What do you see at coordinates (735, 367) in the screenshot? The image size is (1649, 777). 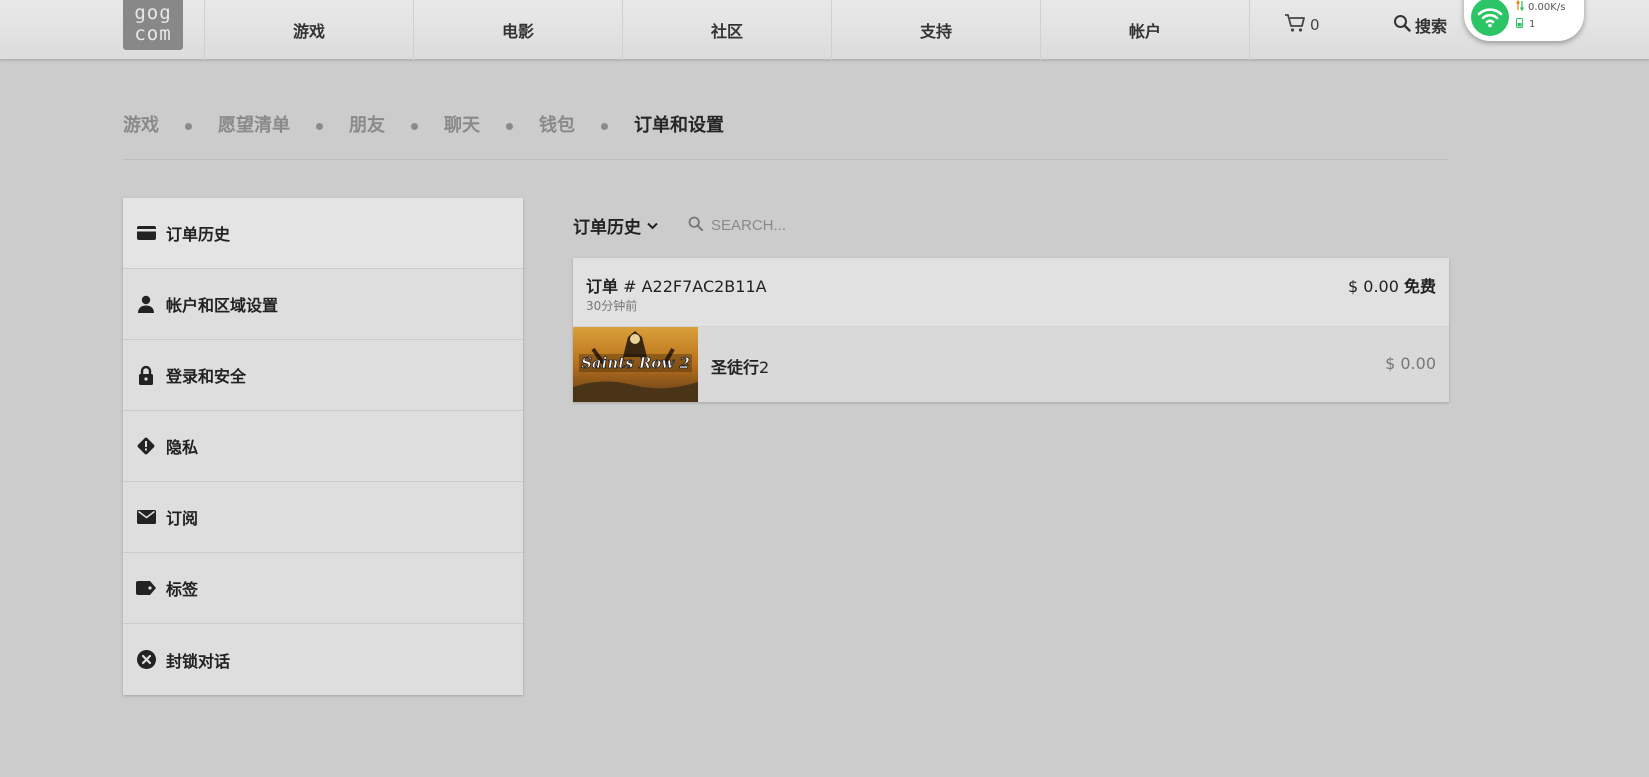 I see `line-title-cn: 圣徒行` at bounding box center [735, 367].